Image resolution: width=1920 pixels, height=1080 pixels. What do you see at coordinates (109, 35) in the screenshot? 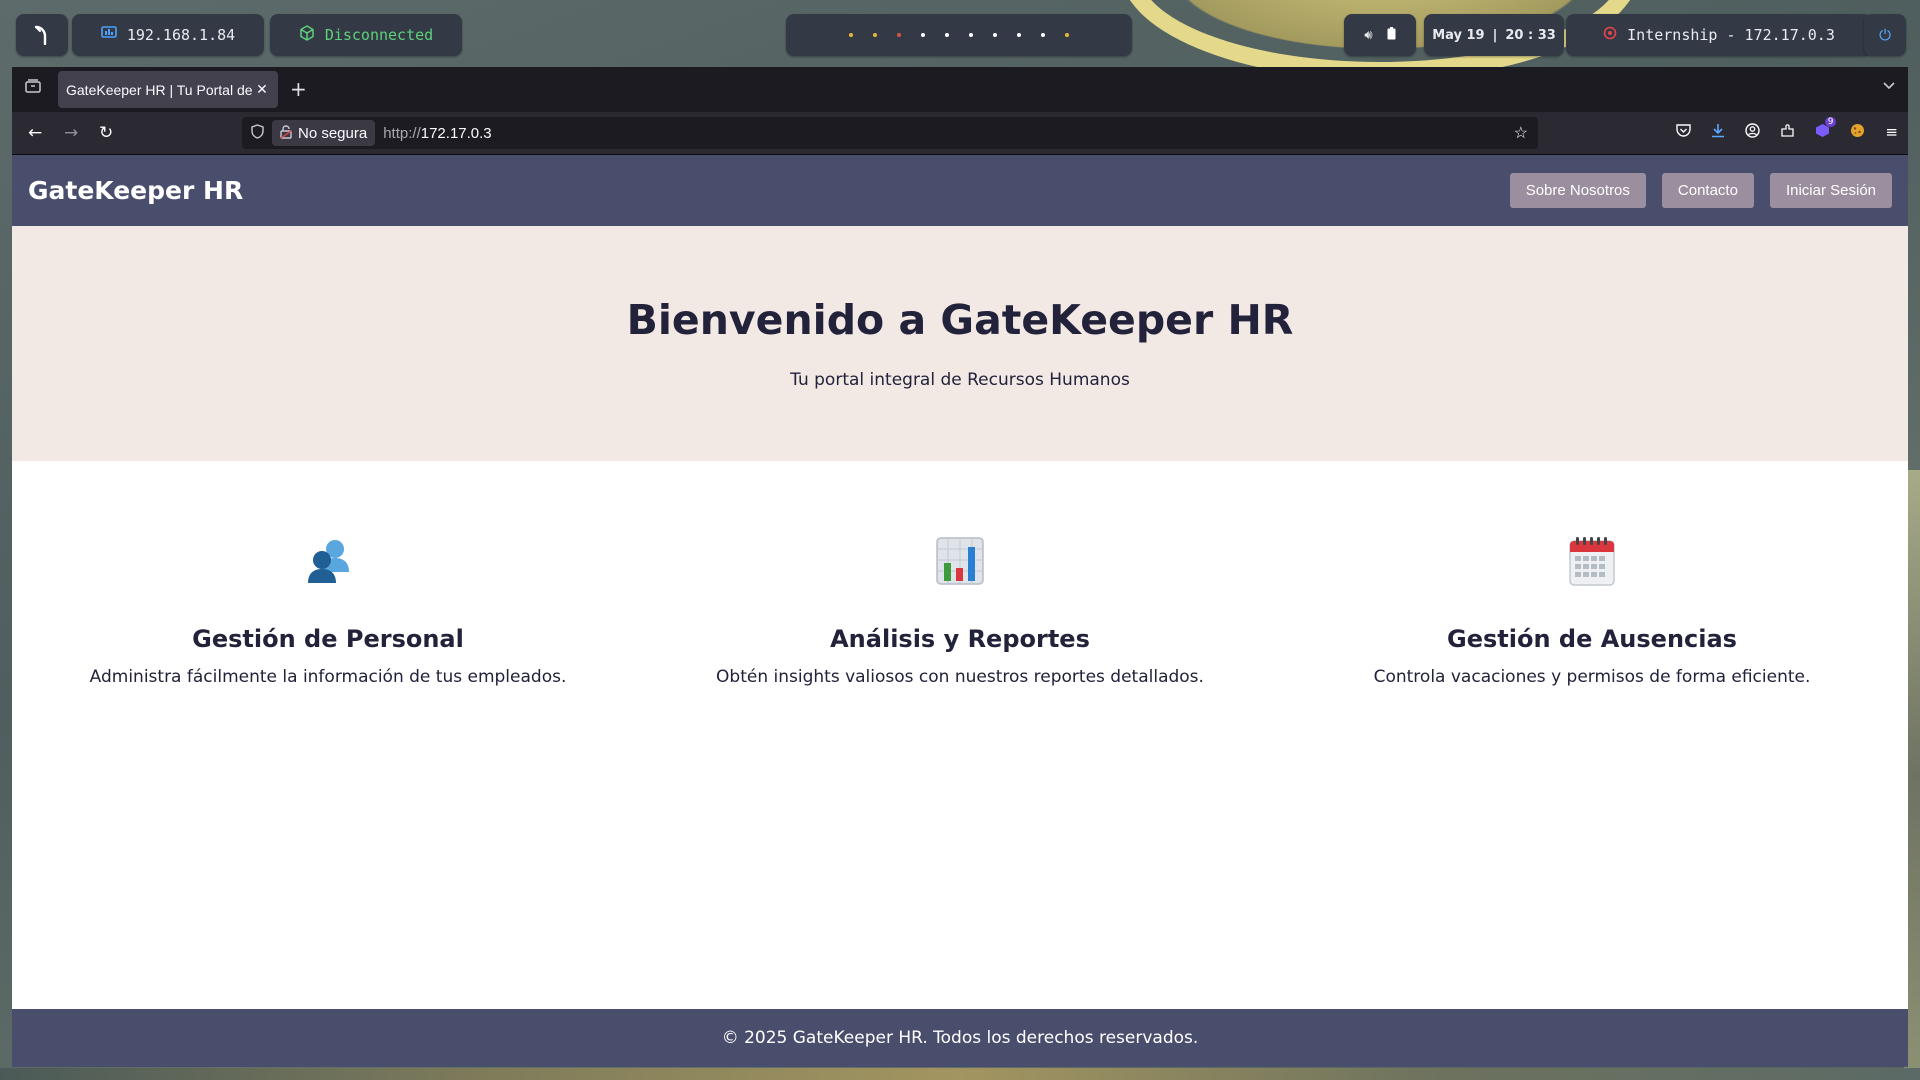
I see `network-icon` at bounding box center [109, 35].